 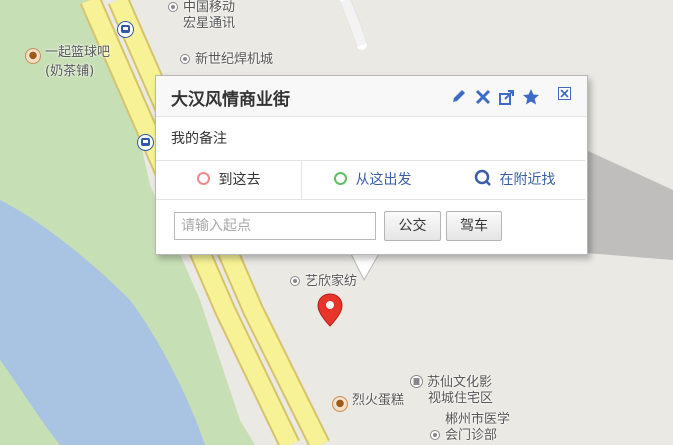 I want to click on edit-icon, so click(x=459, y=97).